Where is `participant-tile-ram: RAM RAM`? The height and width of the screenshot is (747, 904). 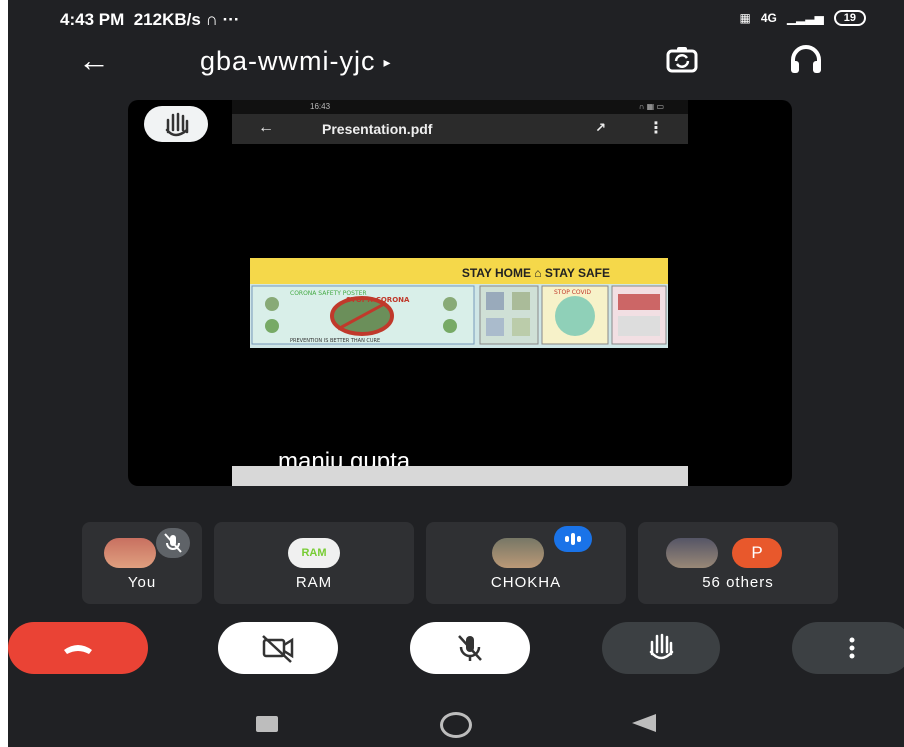
participant-tile-ram: RAM RAM is located at coordinates (314, 563).